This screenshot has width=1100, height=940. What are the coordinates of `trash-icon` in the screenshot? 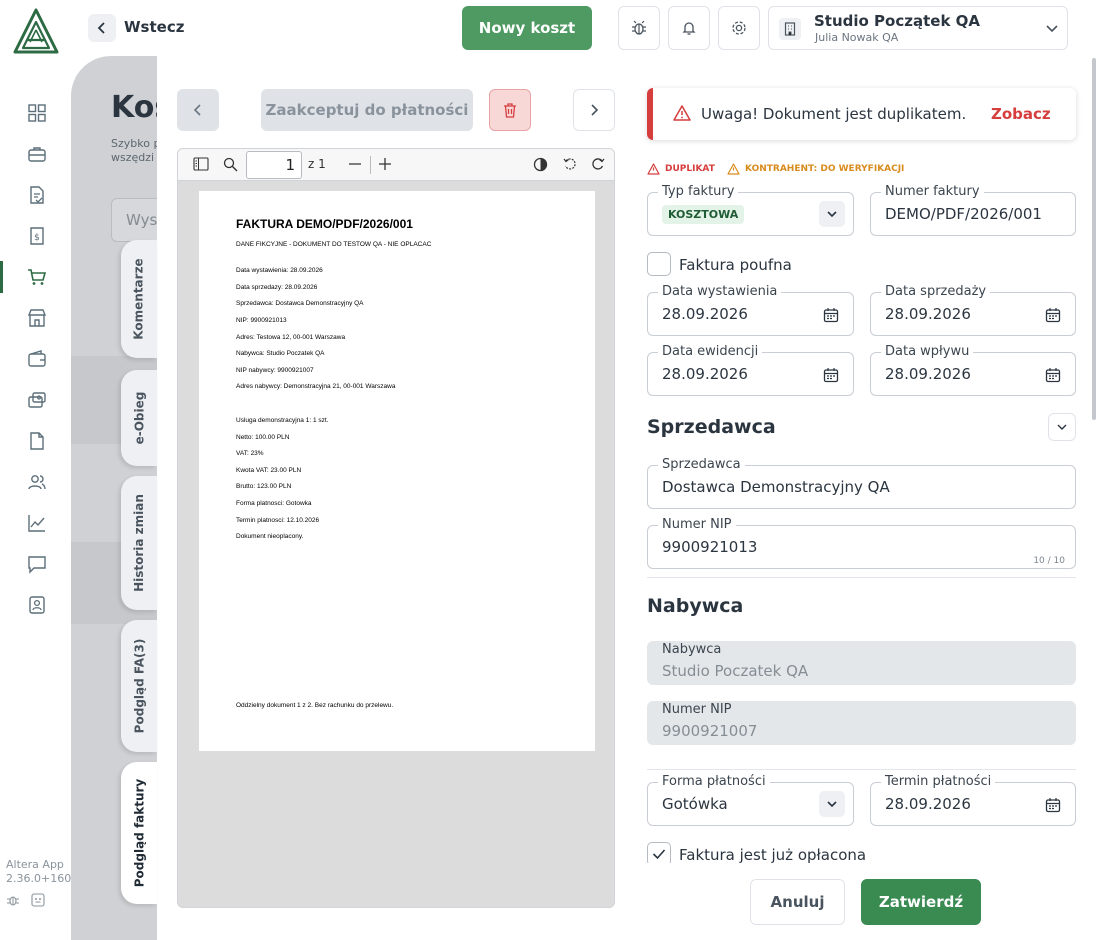 It's located at (510, 110).